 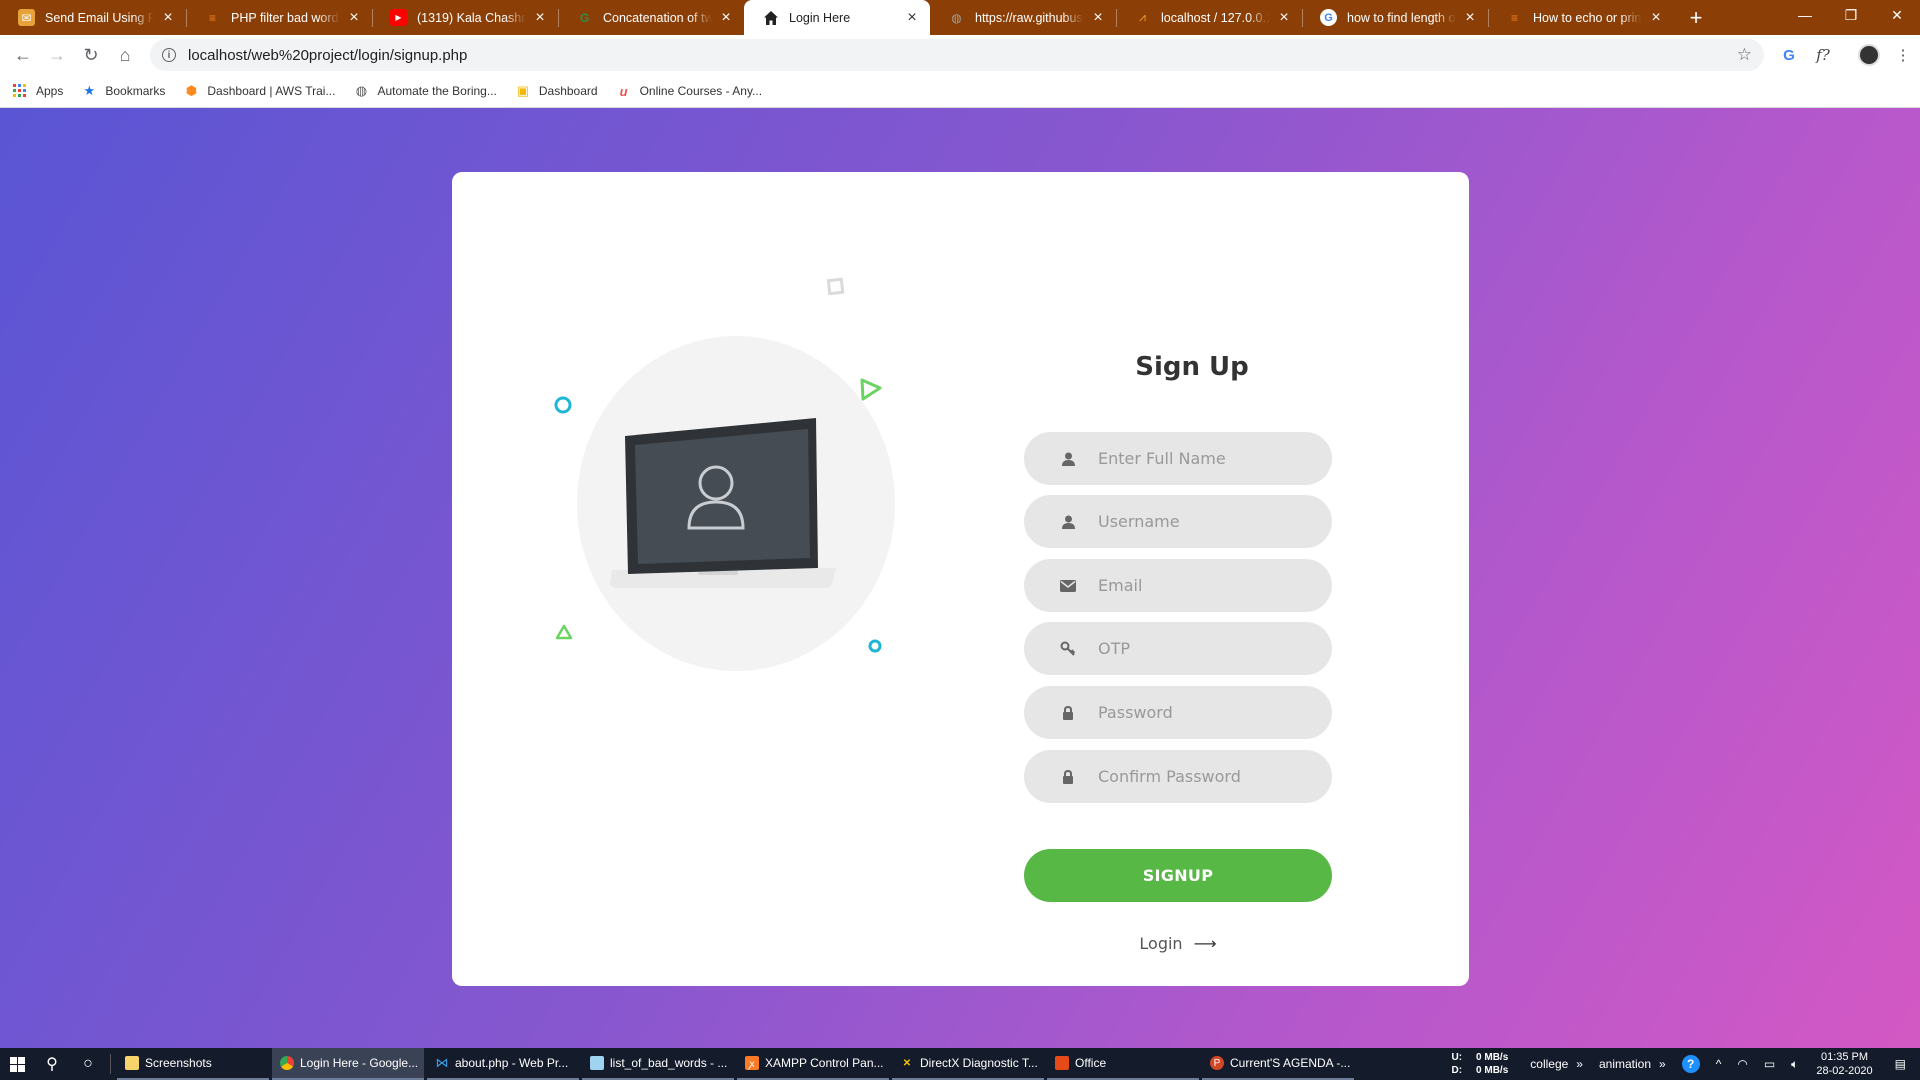 I want to click on tab-github-raw: ◍ https://raw.githubuserc ×, so click(x=1023, y=17).